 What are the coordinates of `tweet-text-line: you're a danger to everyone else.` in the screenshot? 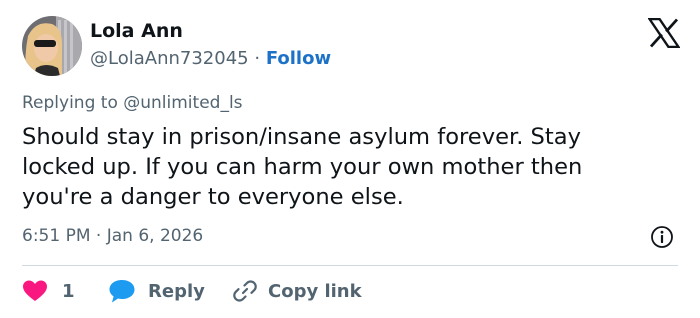 It's located at (213, 197).